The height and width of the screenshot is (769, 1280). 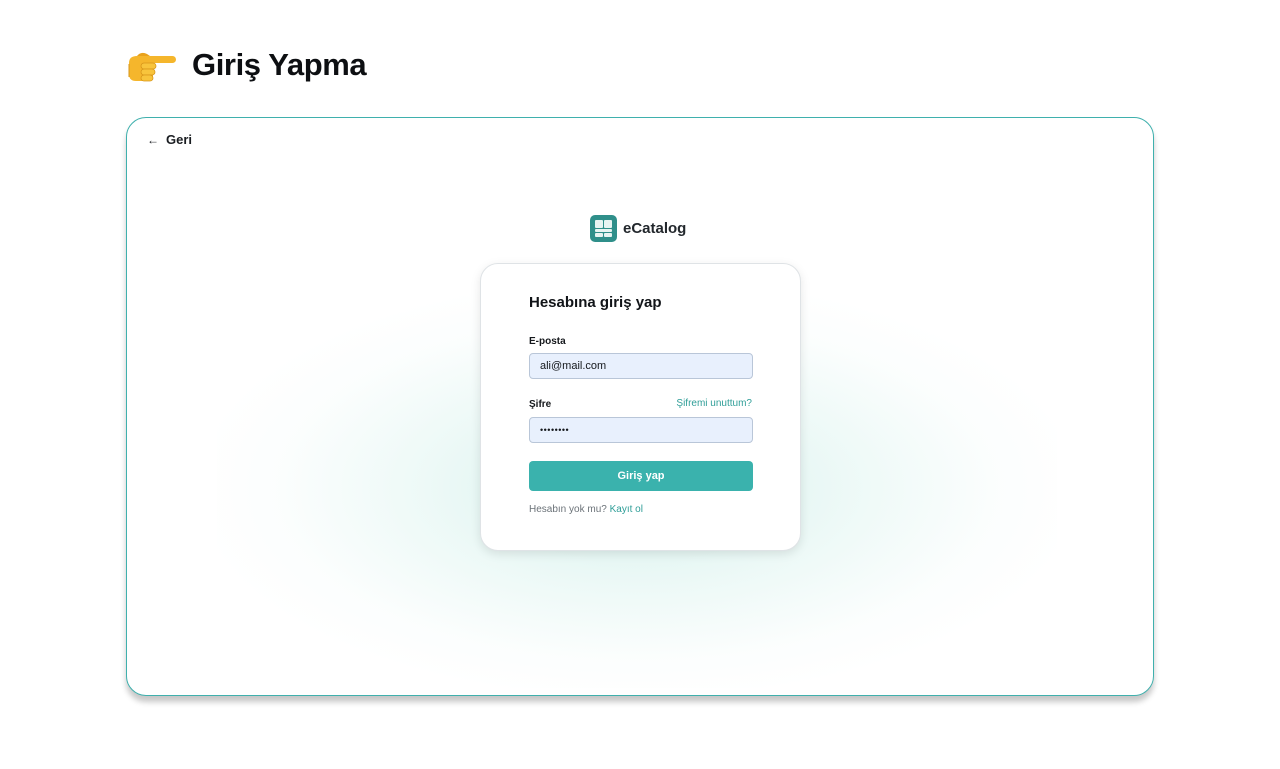 What do you see at coordinates (641, 476) in the screenshot?
I see `login-button: Giriş yap` at bounding box center [641, 476].